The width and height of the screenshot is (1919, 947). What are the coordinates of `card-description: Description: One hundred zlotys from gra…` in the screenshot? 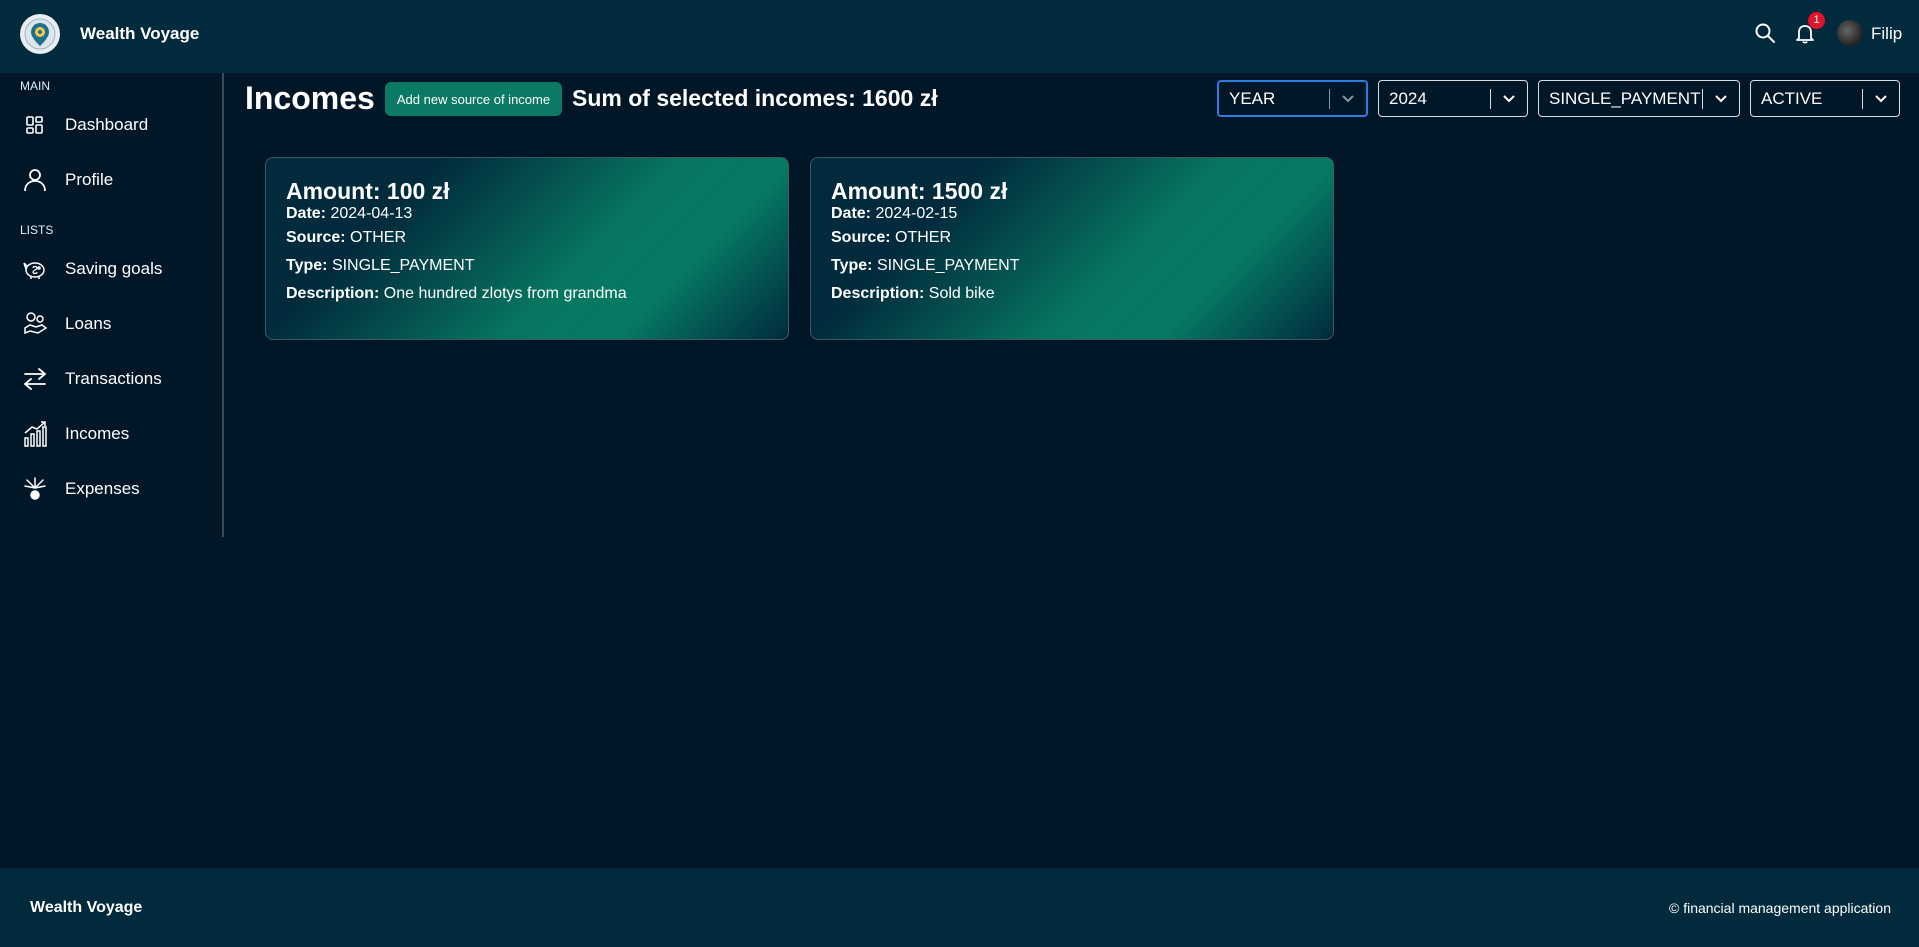 It's located at (527, 294).